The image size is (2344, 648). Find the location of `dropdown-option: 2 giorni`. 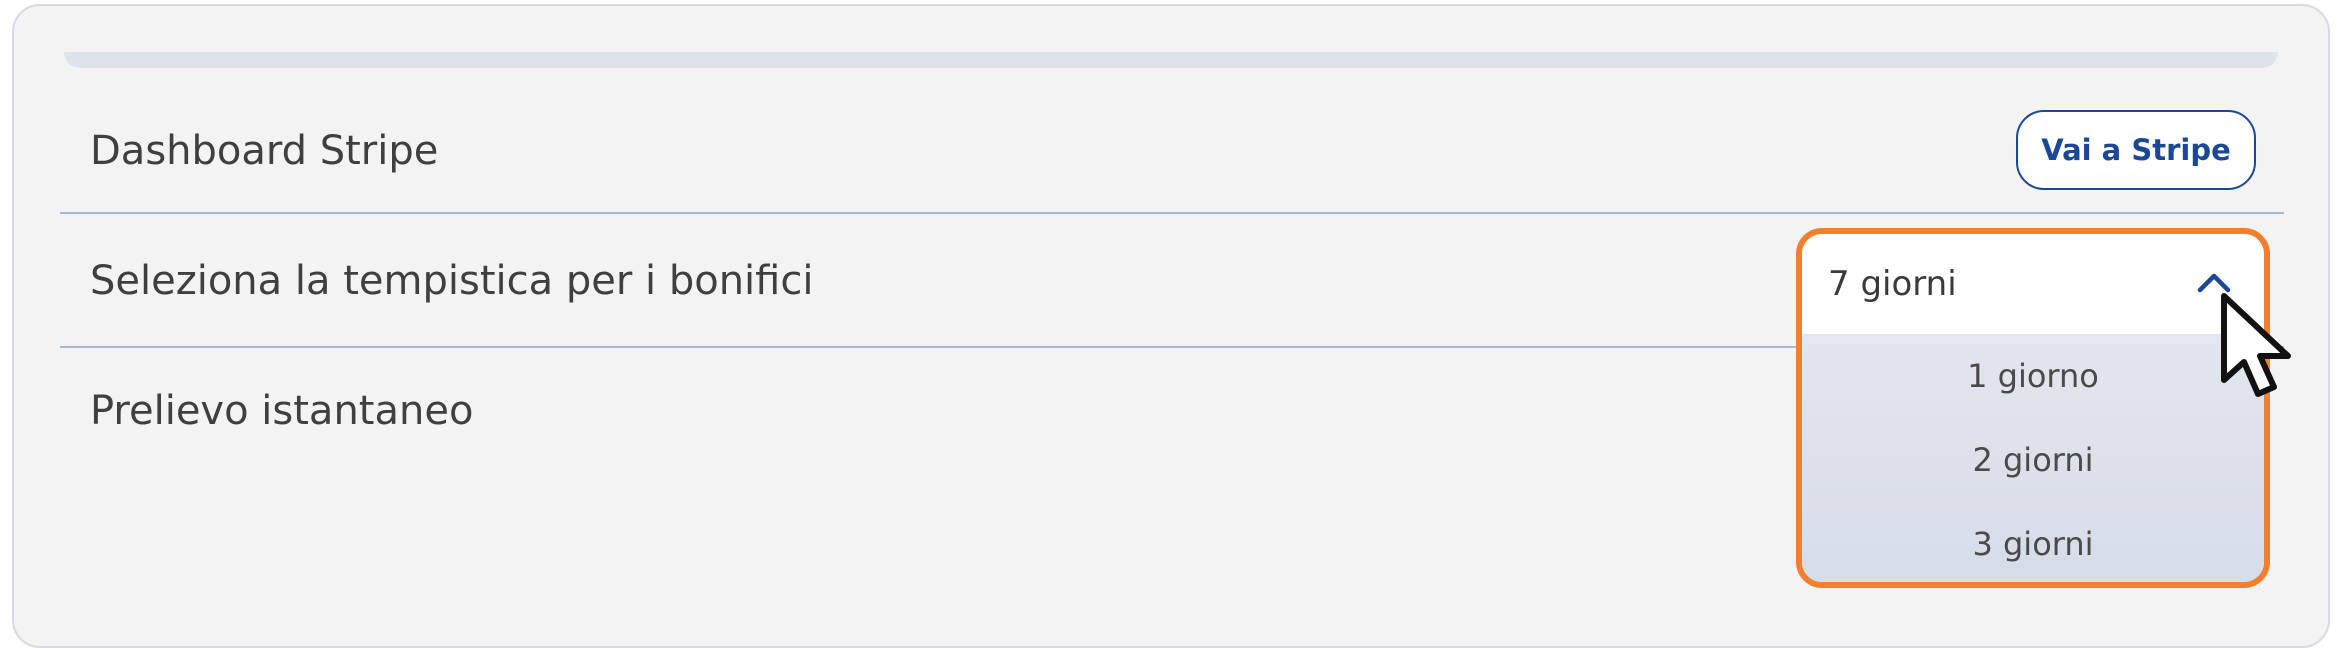

dropdown-option: 2 giorni is located at coordinates (2033, 460).